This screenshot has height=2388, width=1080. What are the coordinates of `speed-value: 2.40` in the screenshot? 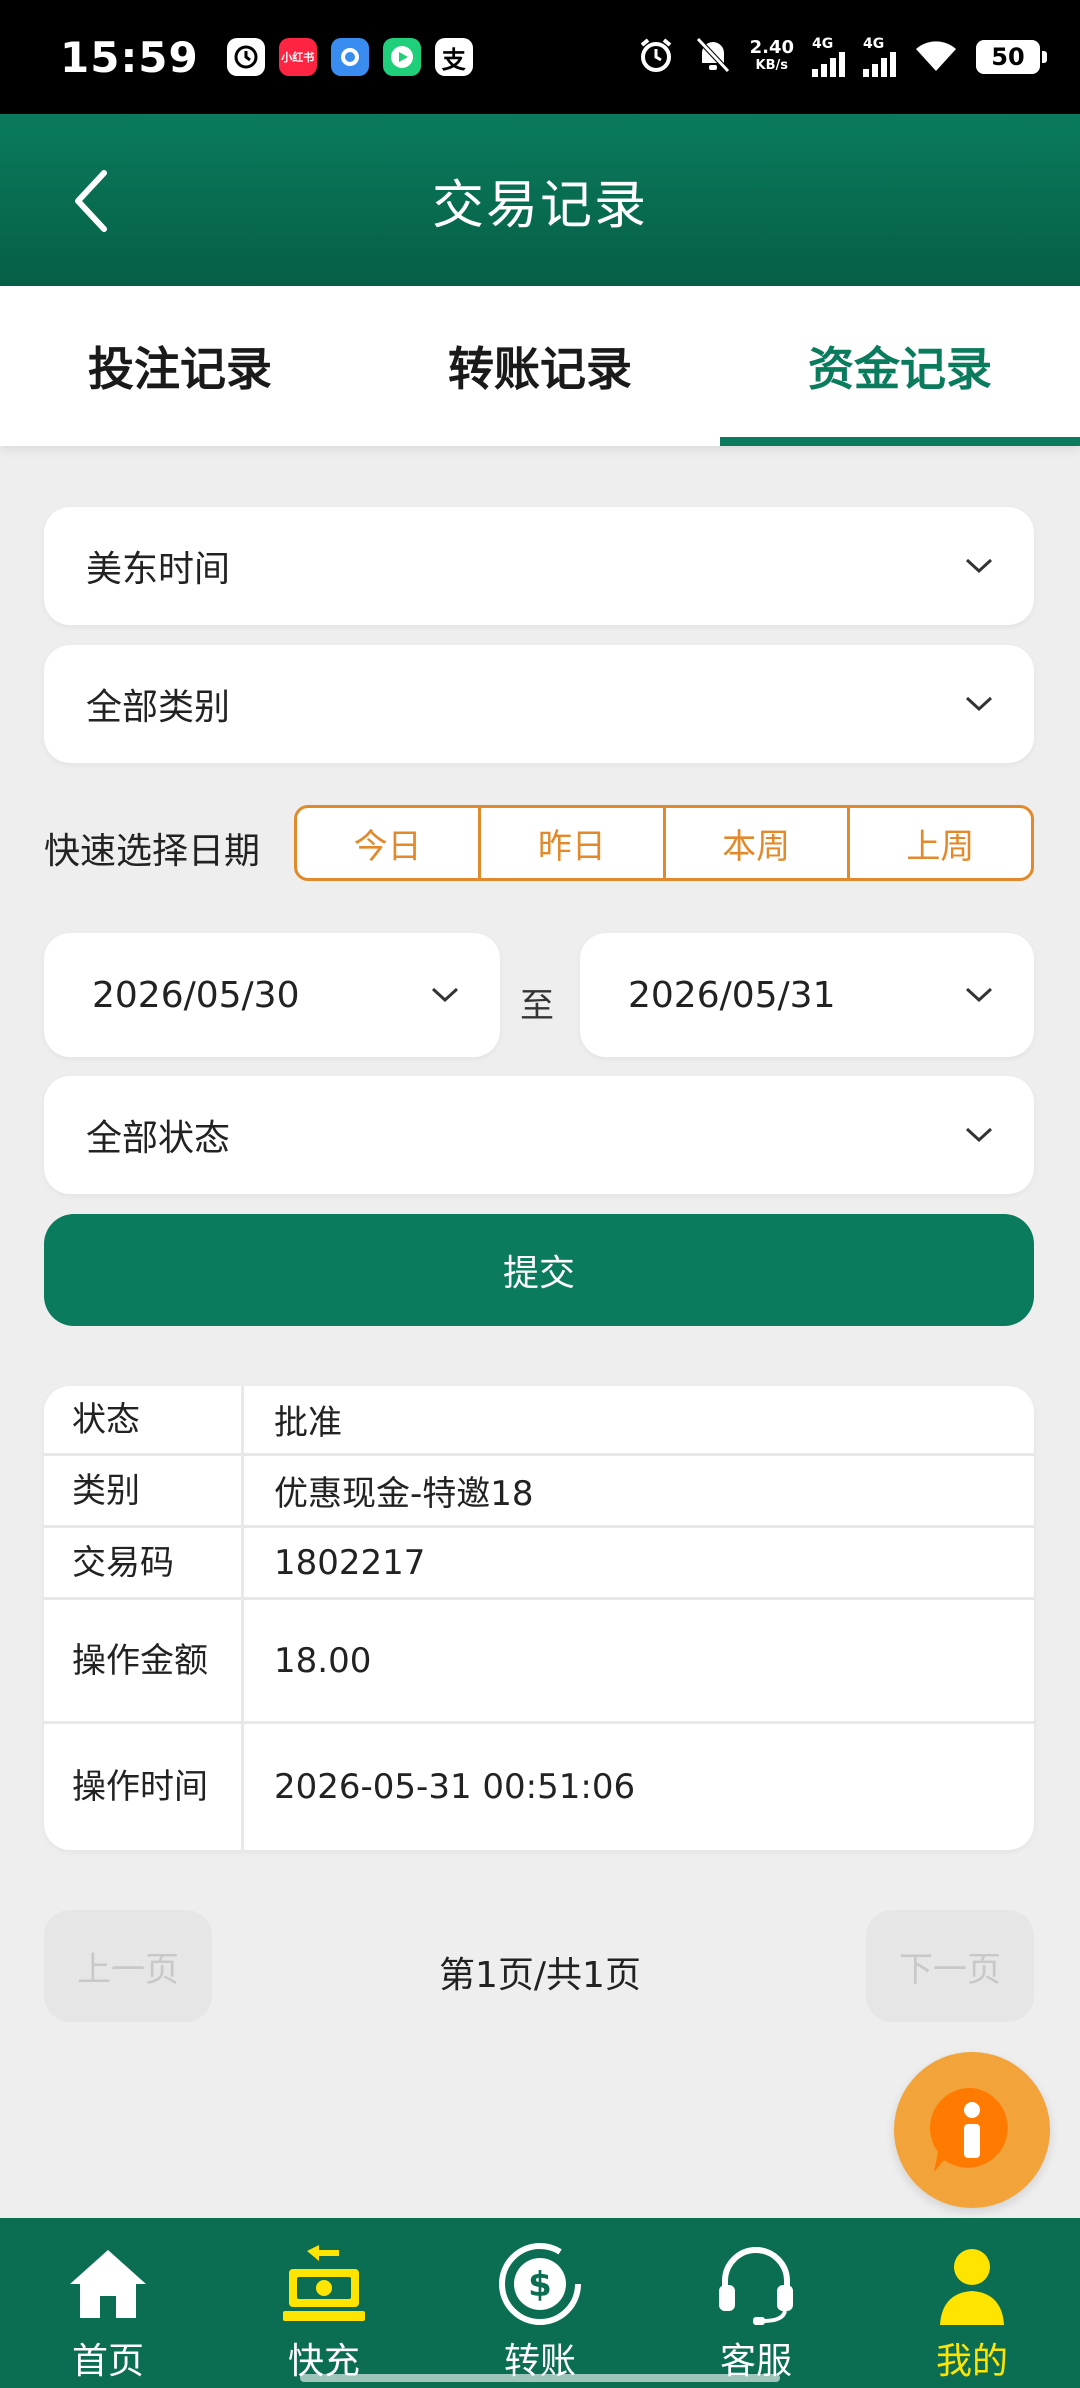 It's located at (771, 47).